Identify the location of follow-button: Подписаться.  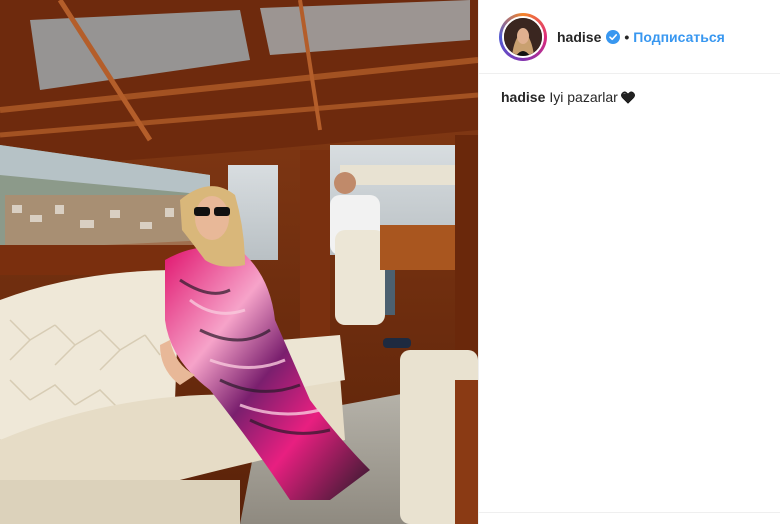
(679, 37).